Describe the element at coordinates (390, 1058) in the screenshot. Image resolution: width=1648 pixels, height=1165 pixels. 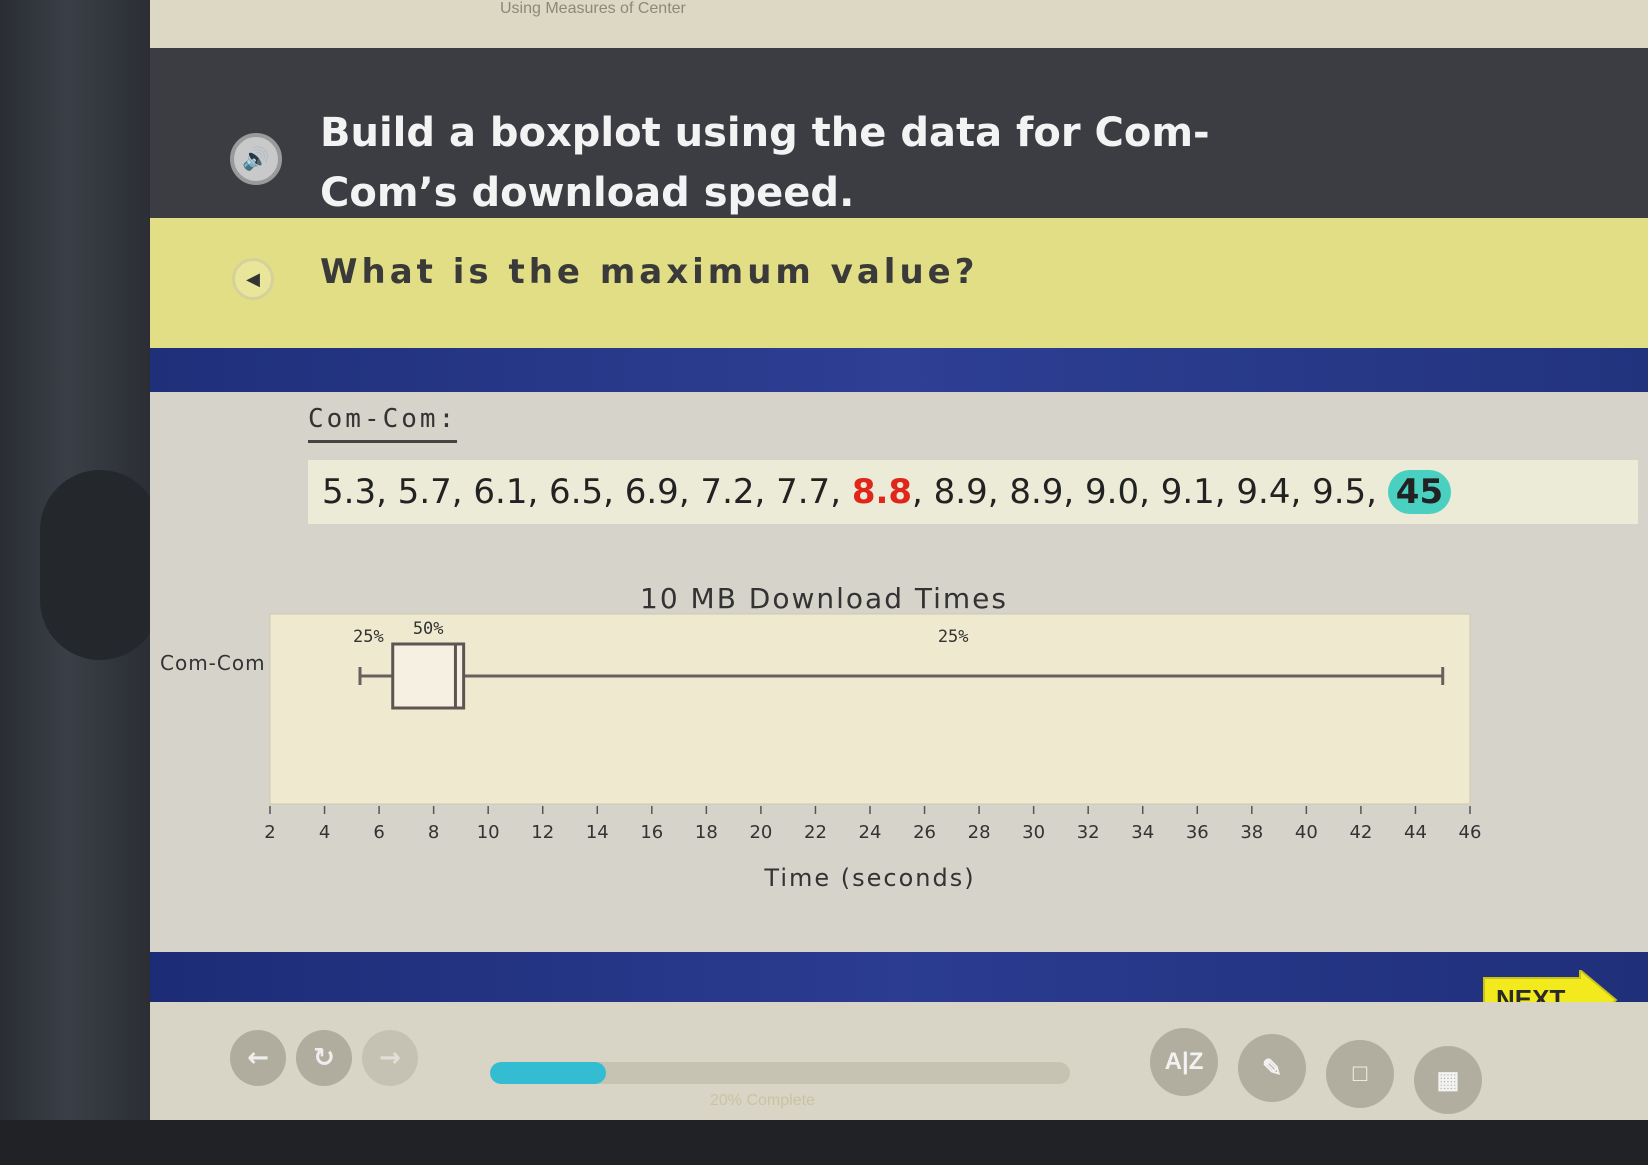
I see `forward-icon: →` at that location.